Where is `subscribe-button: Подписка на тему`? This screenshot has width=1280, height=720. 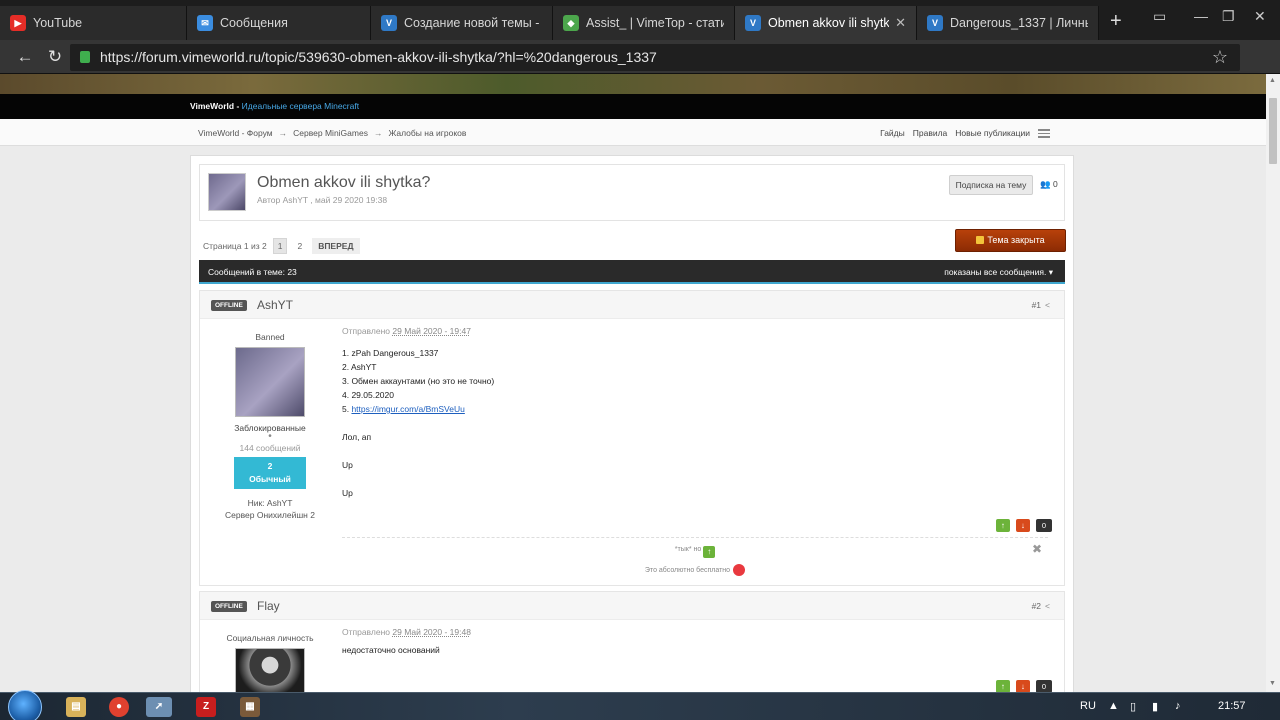 subscribe-button: Подписка на тему is located at coordinates (991, 185).